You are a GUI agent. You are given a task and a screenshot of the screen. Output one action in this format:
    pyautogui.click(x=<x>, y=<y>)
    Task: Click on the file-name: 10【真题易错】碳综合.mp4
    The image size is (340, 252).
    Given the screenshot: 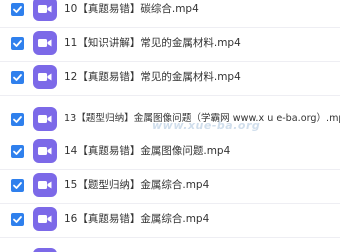 What is the action you would take?
    pyautogui.click(x=131, y=9)
    